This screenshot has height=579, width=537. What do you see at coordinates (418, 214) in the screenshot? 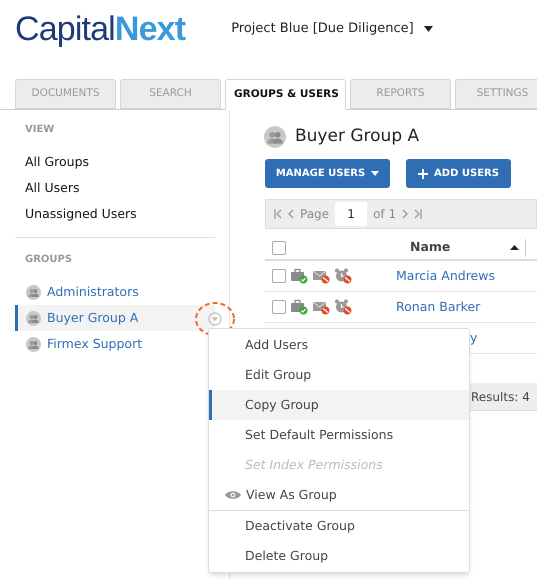
I see `last-page-icon` at bounding box center [418, 214].